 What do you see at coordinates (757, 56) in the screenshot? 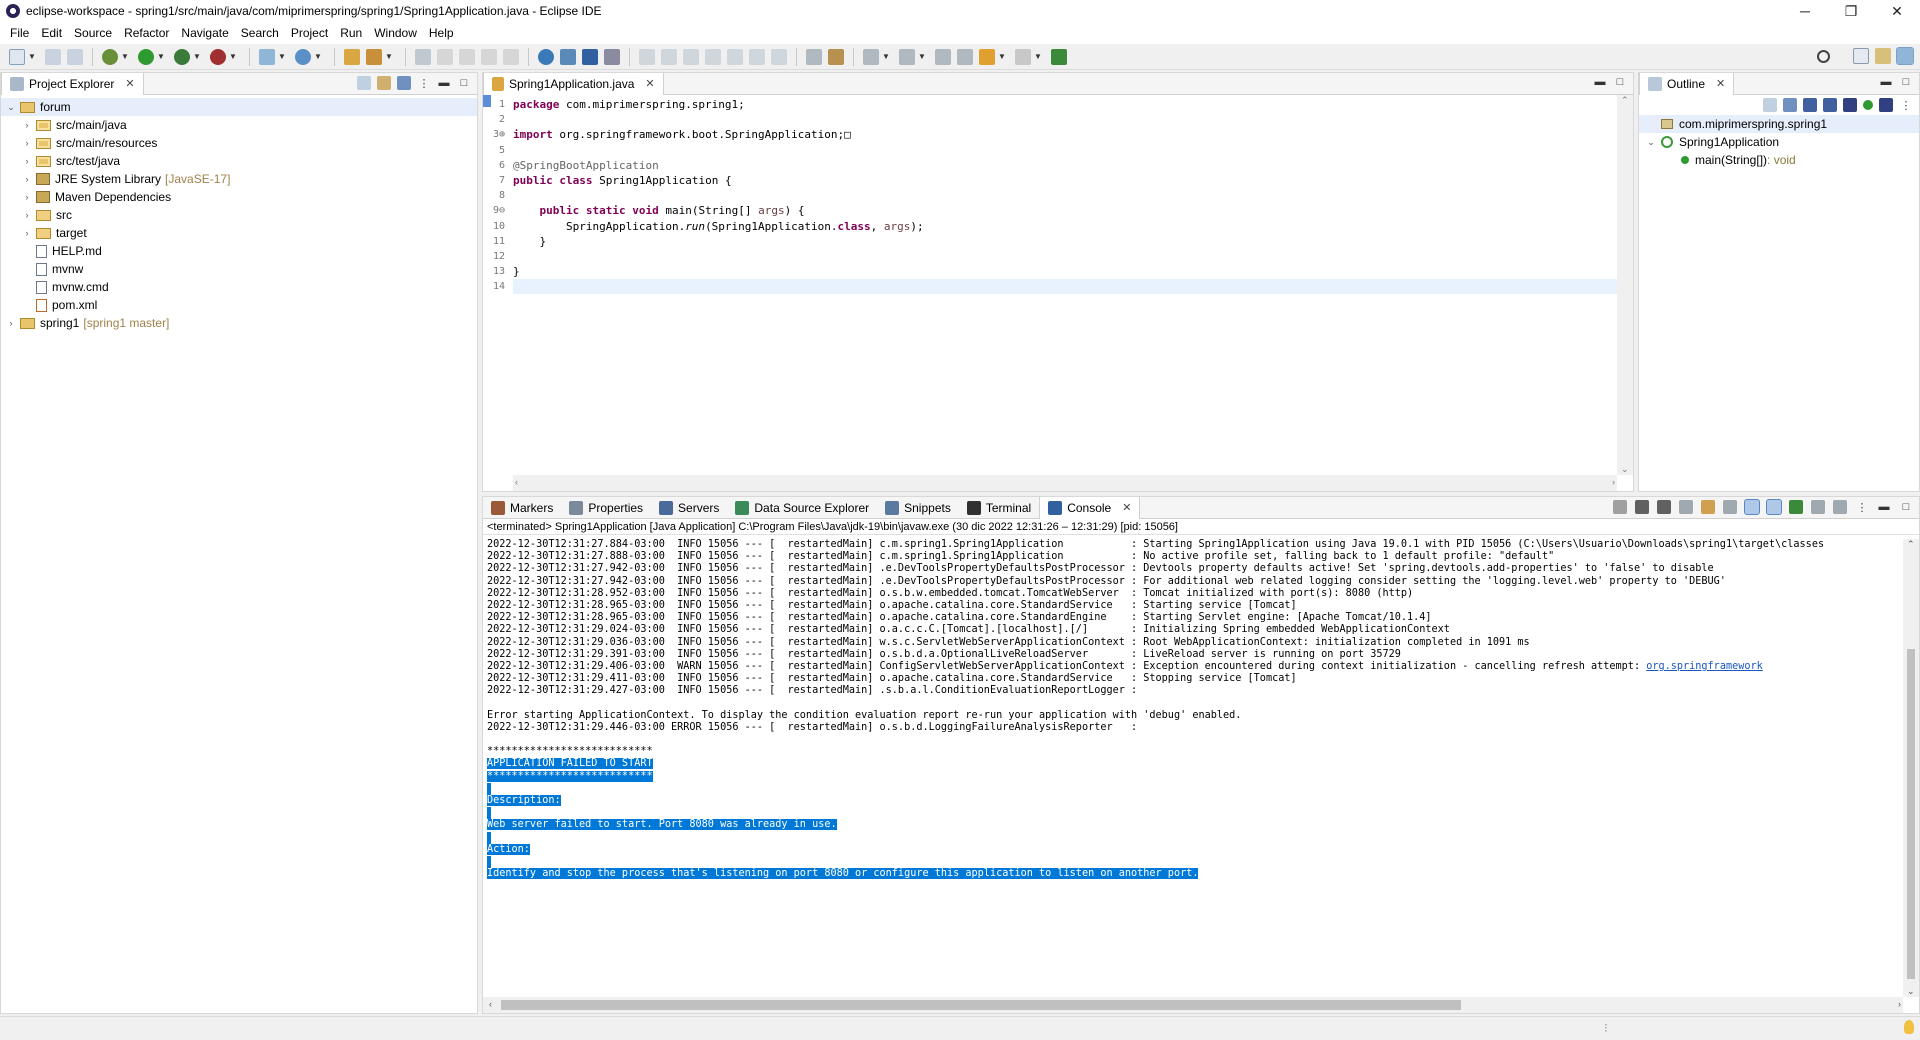
I see `step-over-icon` at bounding box center [757, 56].